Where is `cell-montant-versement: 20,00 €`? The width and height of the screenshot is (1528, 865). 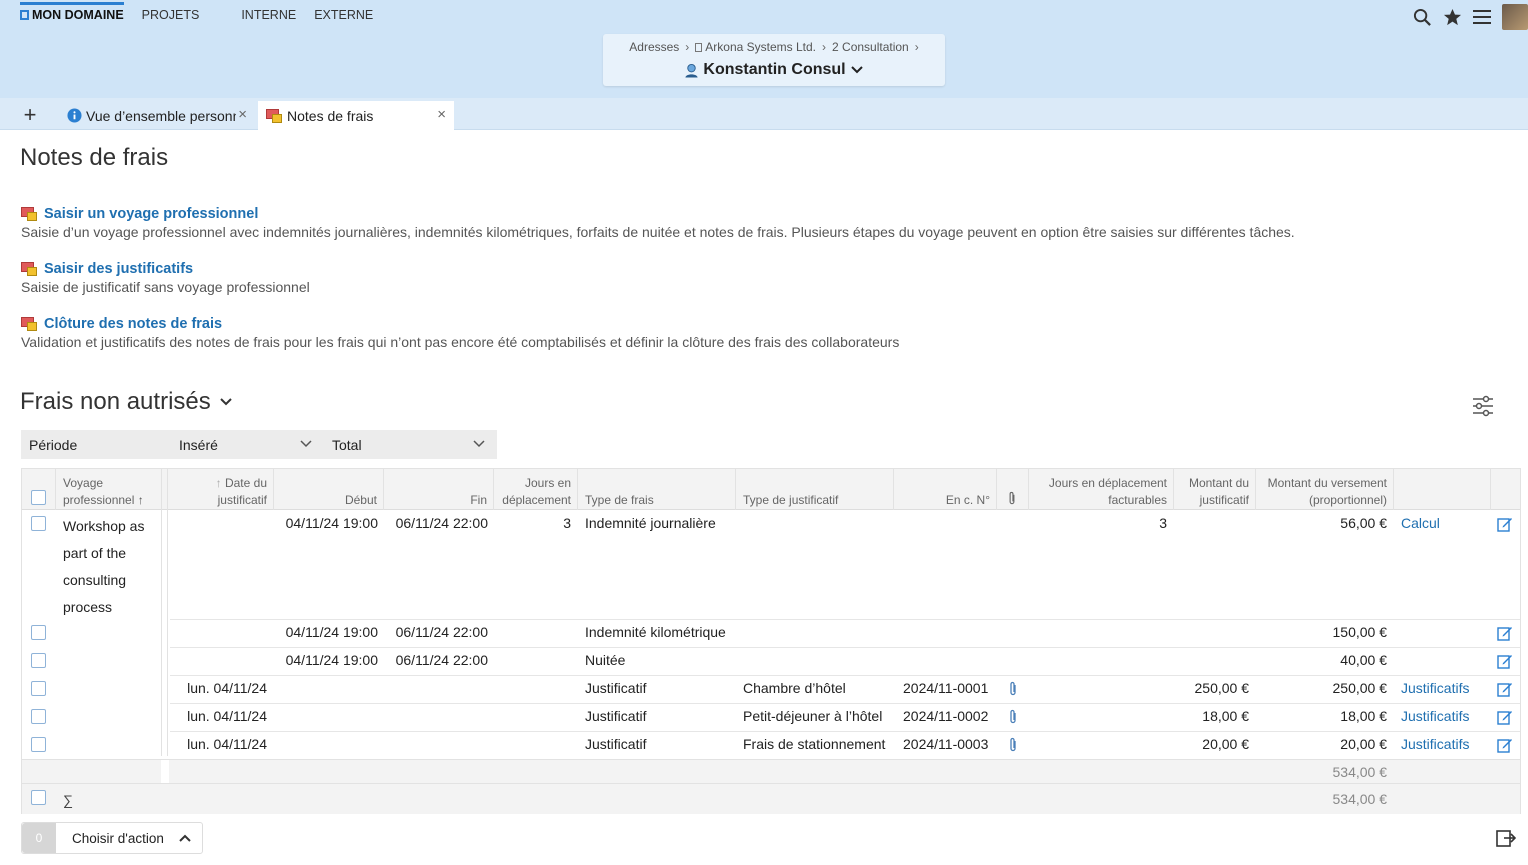 cell-montant-versement: 20,00 € is located at coordinates (1363, 744).